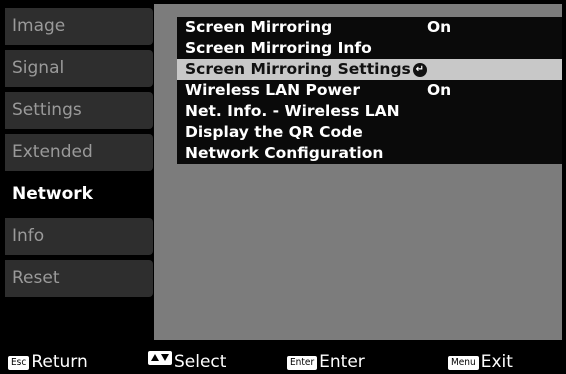 Image resolution: width=566 pixels, height=374 pixels. Describe the element at coordinates (79, 236) in the screenshot. I see `sidebar-item-info: Info` at that location.